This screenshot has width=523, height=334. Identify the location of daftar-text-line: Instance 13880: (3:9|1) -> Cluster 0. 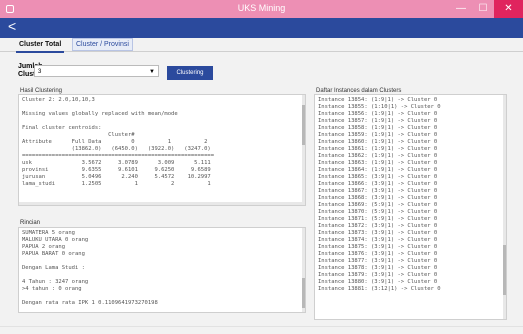
(378, 282).